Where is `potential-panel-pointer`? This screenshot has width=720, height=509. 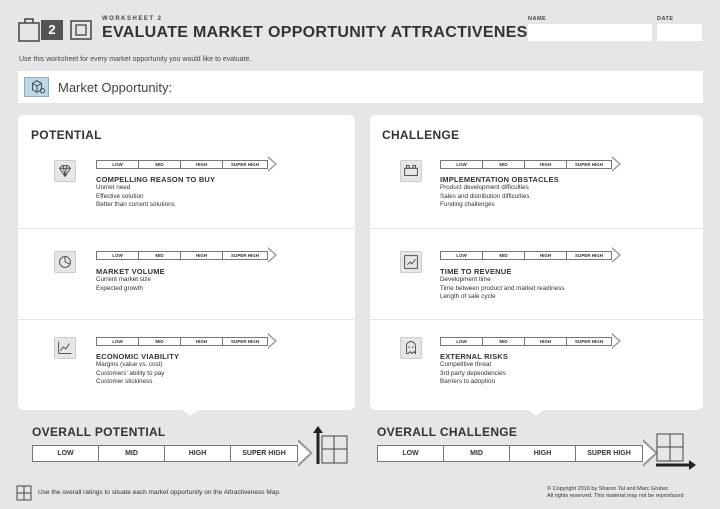
potential-panel-pointer is located at coordinates (190, 410).